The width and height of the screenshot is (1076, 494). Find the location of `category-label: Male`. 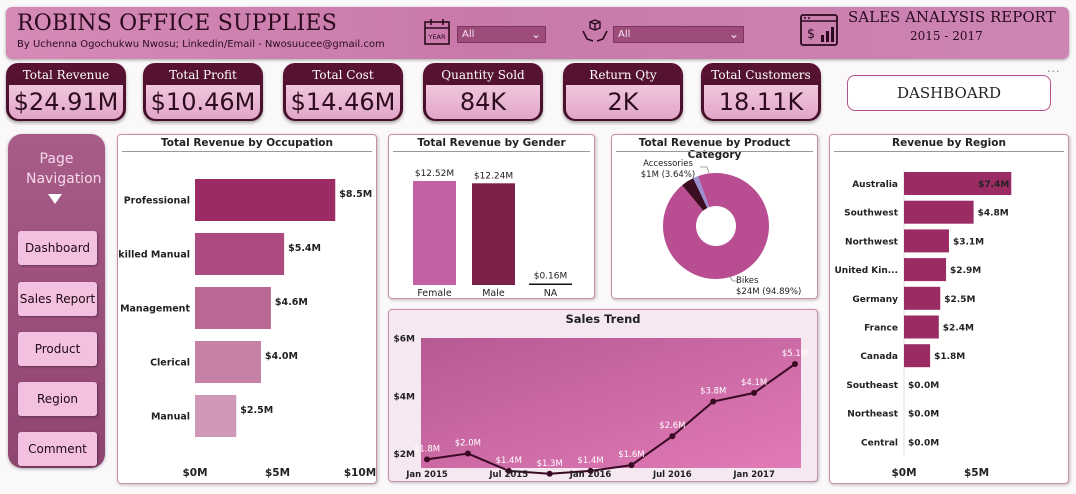

category-label: Male is located at coordinates (493, 293).